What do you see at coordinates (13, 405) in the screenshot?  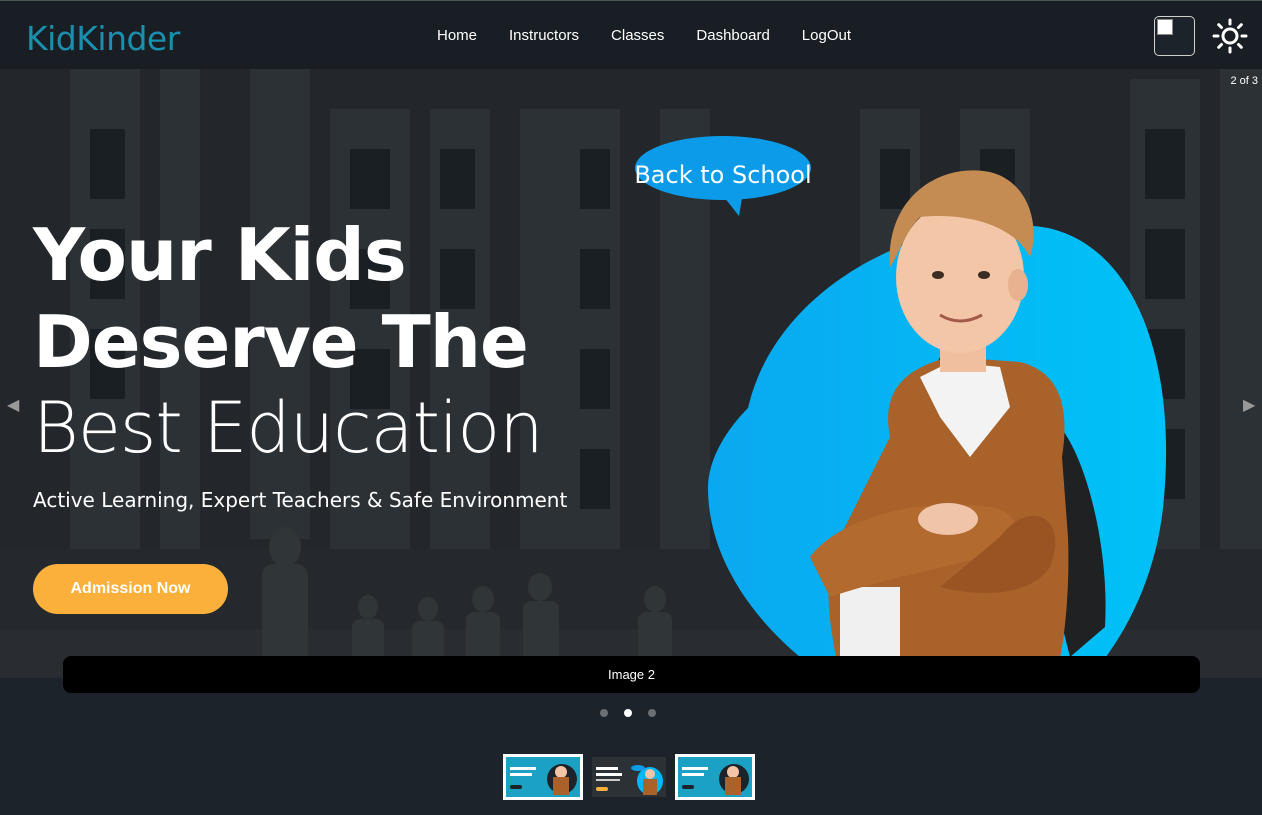 I see `prev-slide-arrow: ◀` at bounding box center [13, 405].